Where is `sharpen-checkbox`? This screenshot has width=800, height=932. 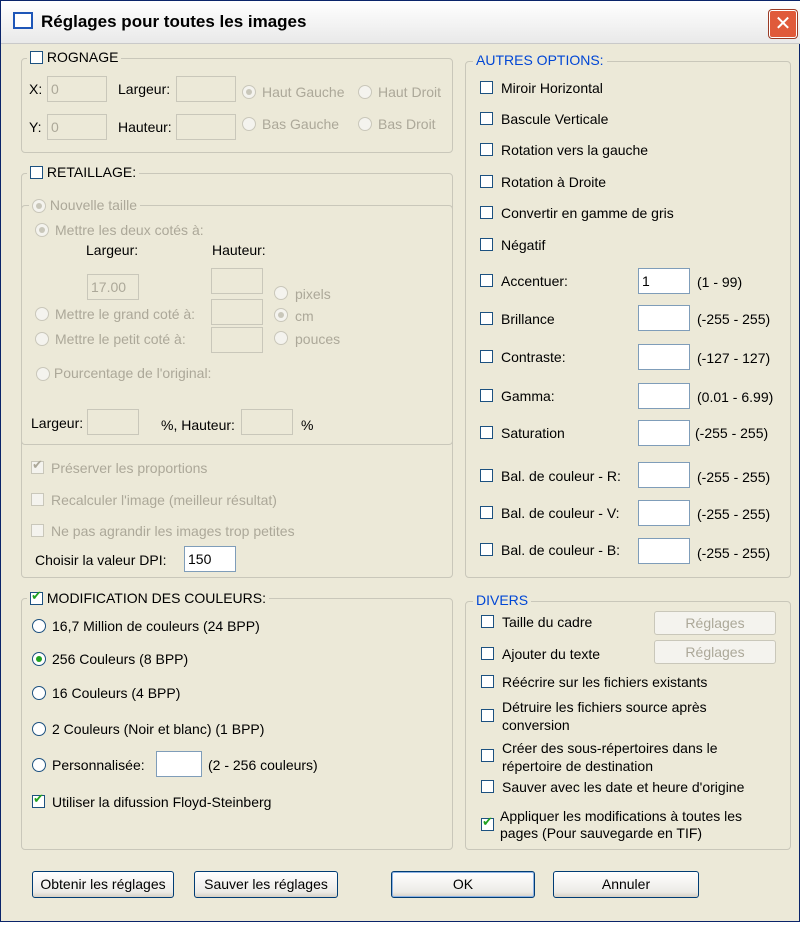 sharpen-checkbox is located at coordinates (486, 280).